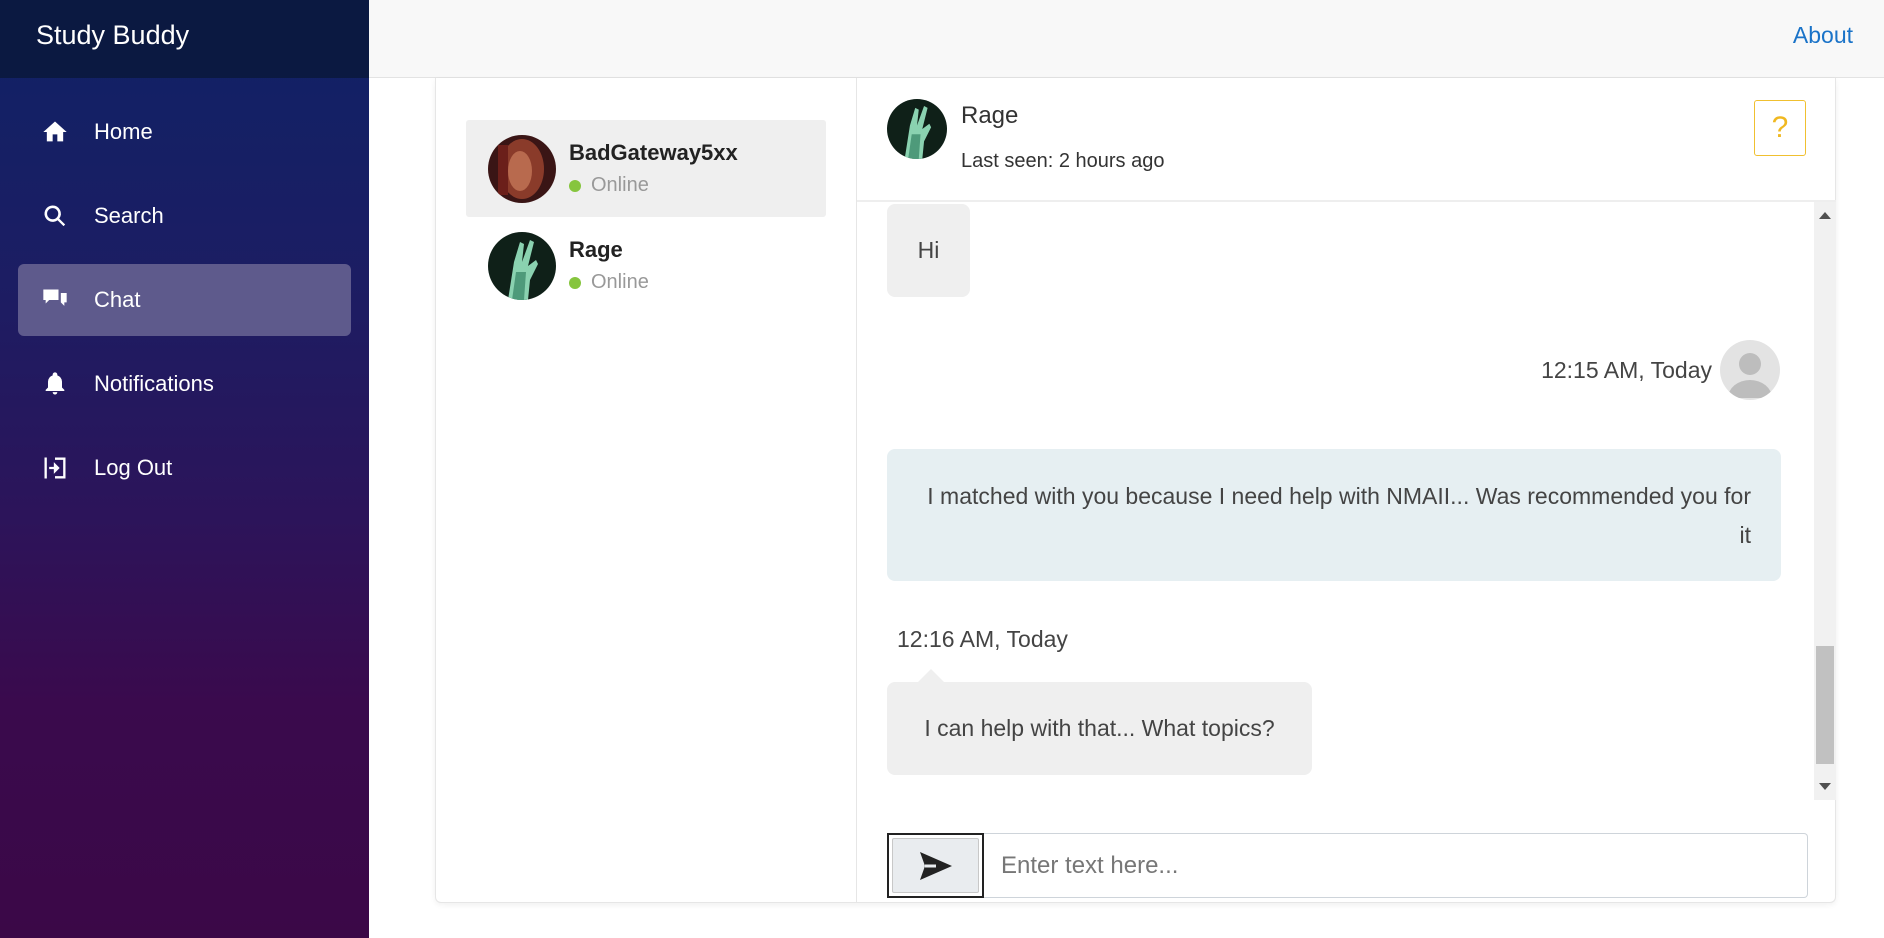 This screenshot has height=938, width=1884. What do you see at coordinates (1346, 140) in the screenshot?
I see `chat-header: Rage Last seen: 2 hours ago ?` at bounding box center [1346, 140].